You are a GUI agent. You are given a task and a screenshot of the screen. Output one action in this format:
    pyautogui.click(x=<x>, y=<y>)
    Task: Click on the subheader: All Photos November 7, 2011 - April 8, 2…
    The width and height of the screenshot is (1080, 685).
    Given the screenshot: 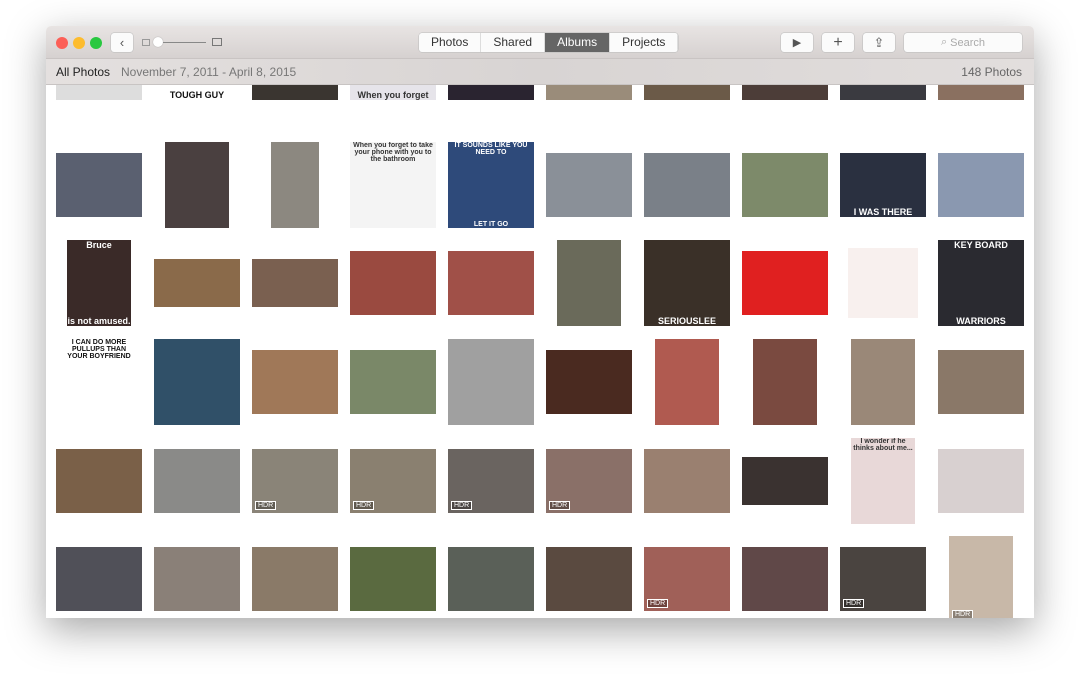 What is the action you would take?
    pyautogui.click(x=540, y=72)
    